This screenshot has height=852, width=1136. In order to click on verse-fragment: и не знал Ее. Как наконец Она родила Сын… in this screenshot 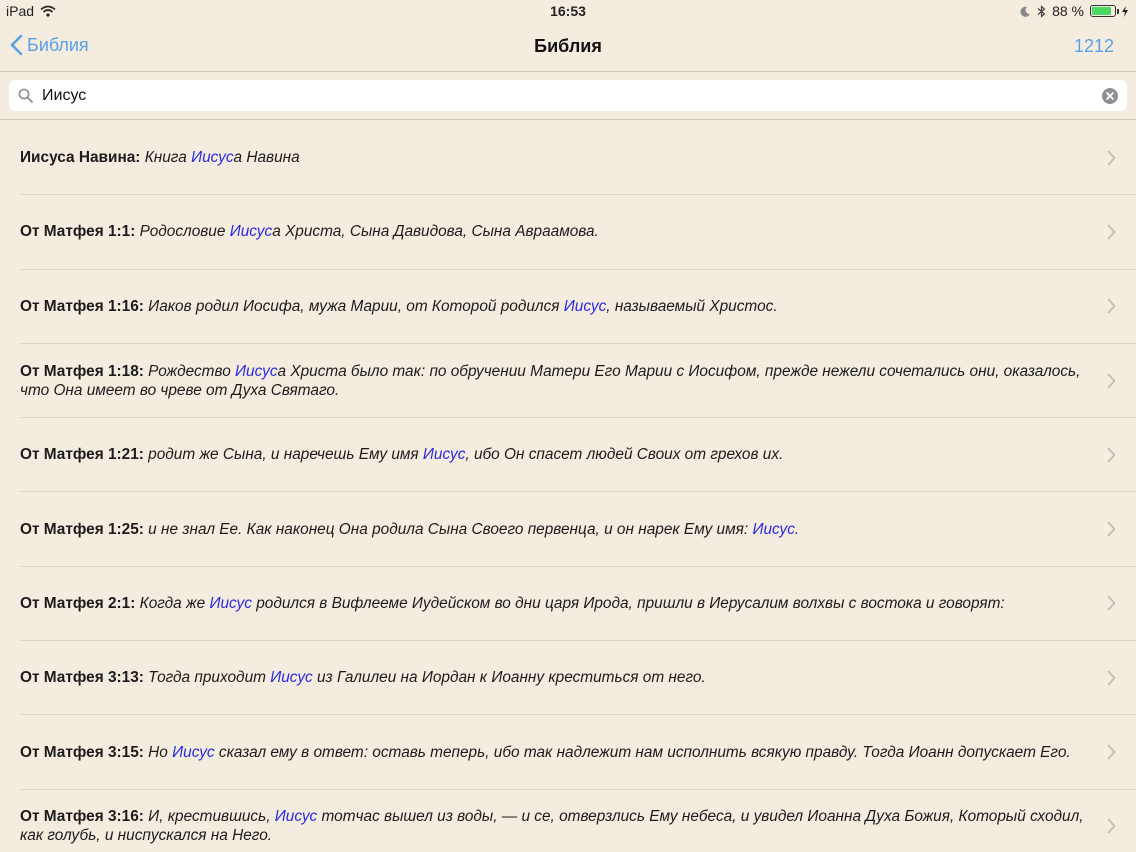, I will do `click(448, 529)`.